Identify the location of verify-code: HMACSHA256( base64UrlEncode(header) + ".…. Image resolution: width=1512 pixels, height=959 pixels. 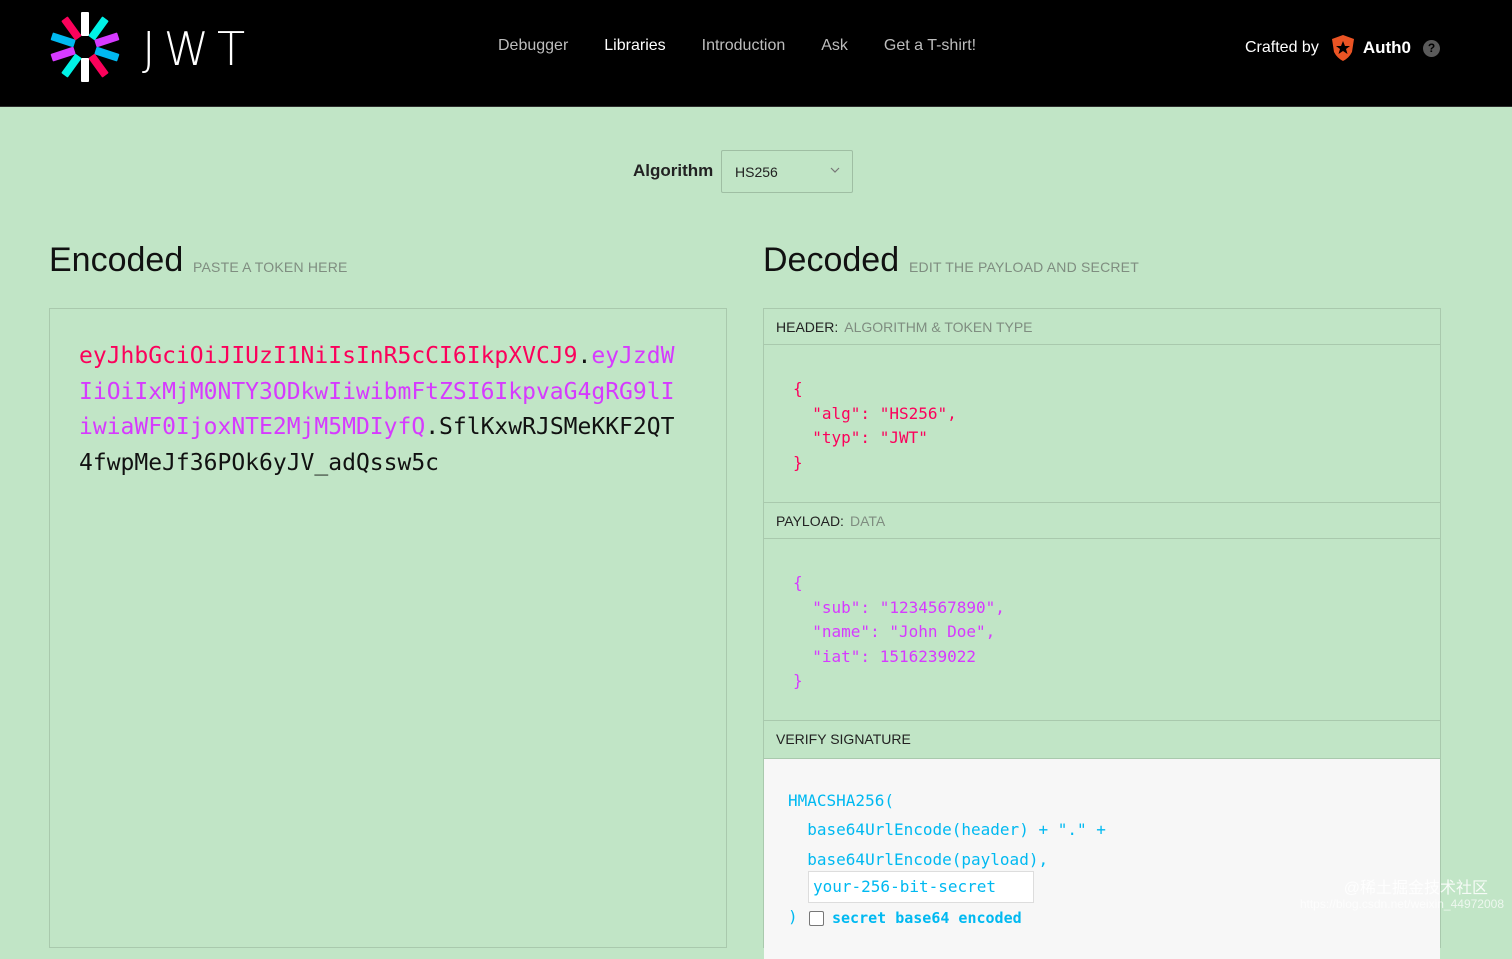
(947, 830).